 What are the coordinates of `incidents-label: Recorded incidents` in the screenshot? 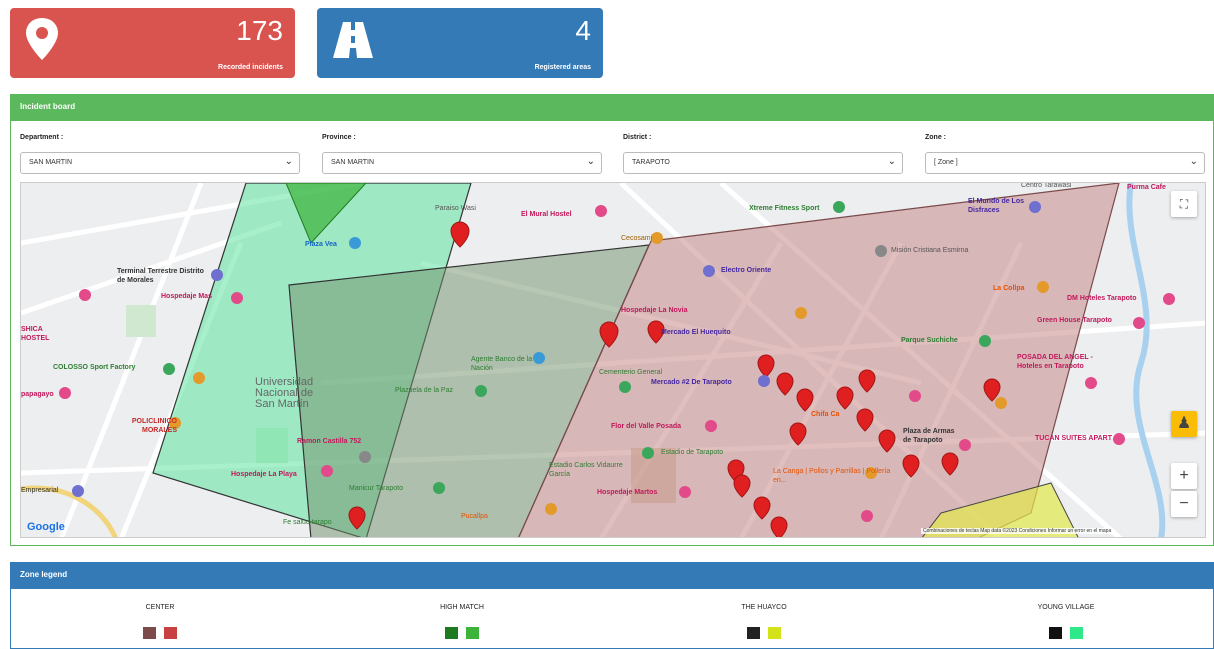 It's located at (250, 67).